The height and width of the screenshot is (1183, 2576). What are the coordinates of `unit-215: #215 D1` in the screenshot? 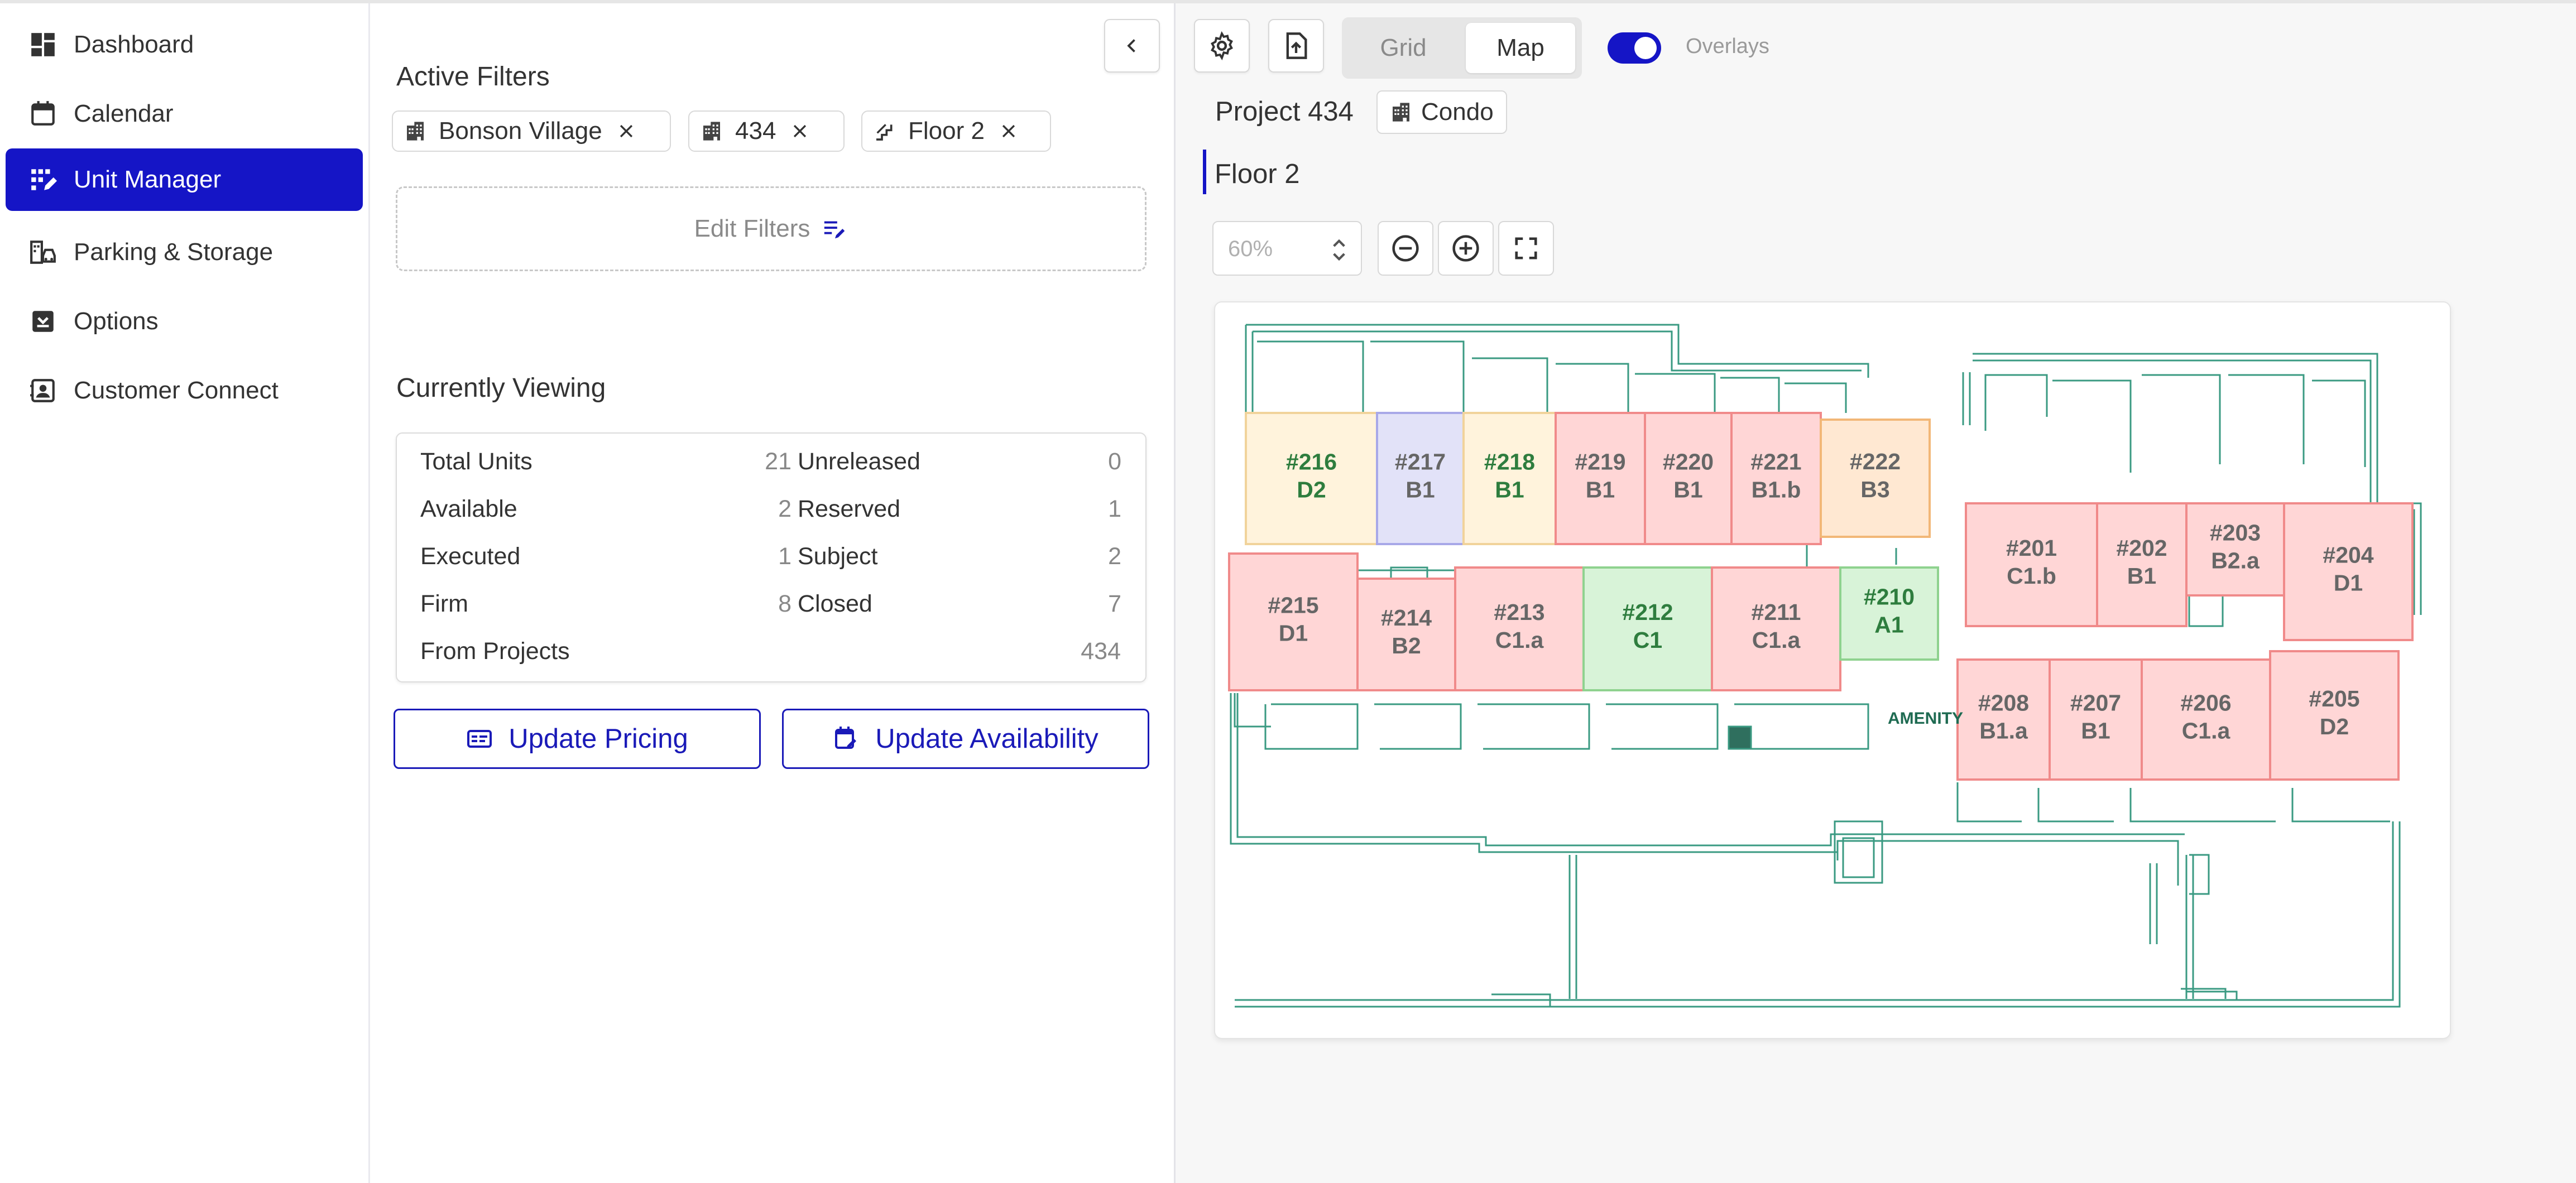 It's located at (1293, 621).